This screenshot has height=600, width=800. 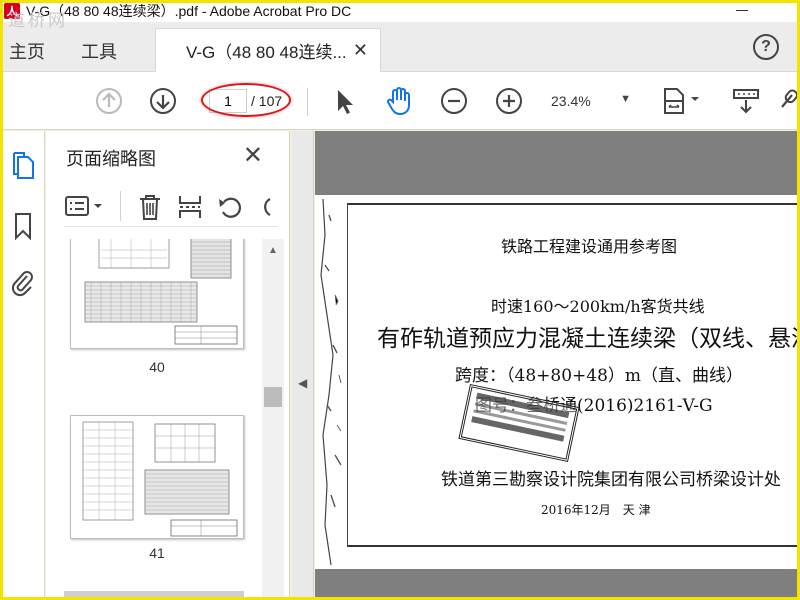 What do you see at coordinates (163, 101) in the screenshot?
I see `next-page-icon` at bounding box center [163, 101].